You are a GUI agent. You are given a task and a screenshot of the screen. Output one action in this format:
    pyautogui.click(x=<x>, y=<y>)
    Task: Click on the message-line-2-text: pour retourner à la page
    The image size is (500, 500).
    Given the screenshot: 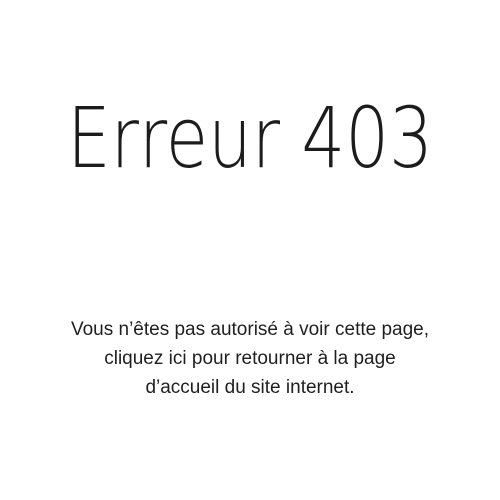 What is the action you would take?
    pyautogui.click(x=291, y=358)
    